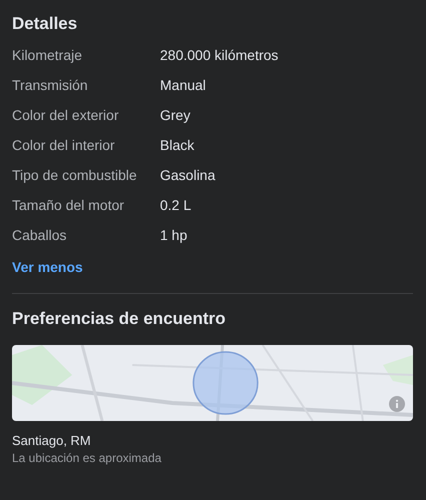 This screenshot has height=500, width=426. What do you see at coordinates (188, 175) in the screenshot?
I see `detail-value: Gasolina` at bounding box center [188, 175].